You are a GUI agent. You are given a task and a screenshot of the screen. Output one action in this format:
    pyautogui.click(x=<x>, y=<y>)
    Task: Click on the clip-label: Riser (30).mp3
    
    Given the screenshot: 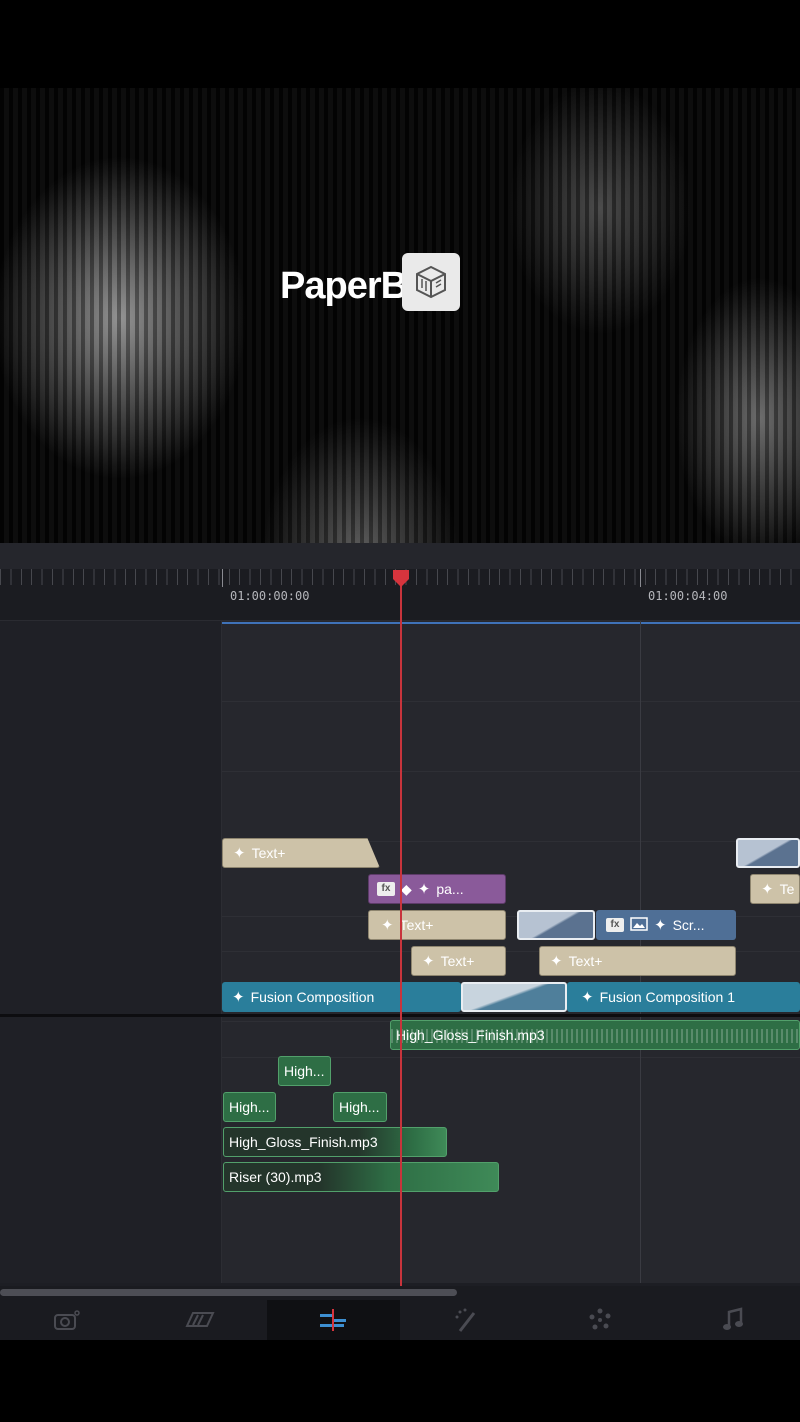 What is the action you would take?
    pyautogui.click(x=275, y=1177)
    